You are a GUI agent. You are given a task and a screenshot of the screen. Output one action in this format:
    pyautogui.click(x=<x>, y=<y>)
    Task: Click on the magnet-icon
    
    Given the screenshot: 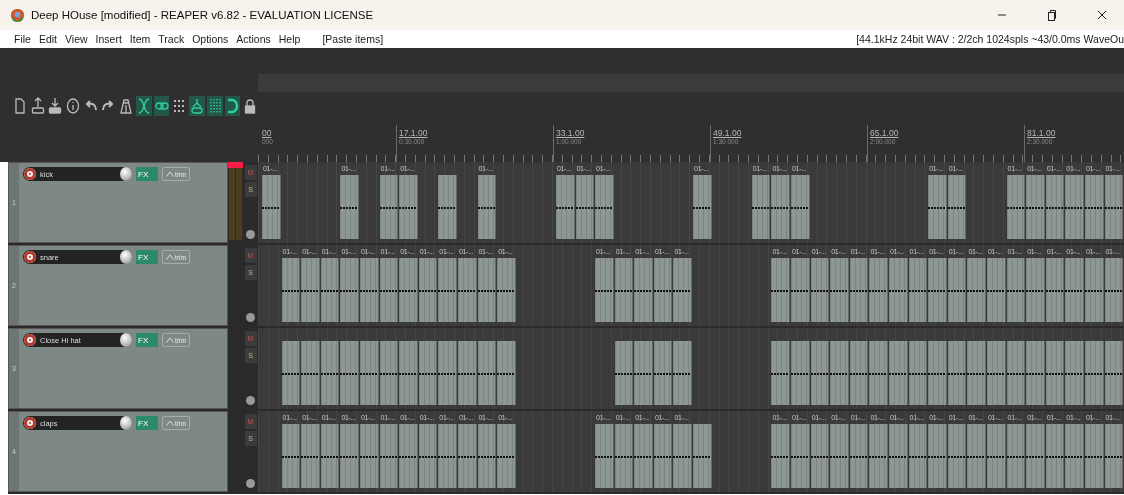 What is the action you would take?
    pyautogui.click(x=232, y=106)
    